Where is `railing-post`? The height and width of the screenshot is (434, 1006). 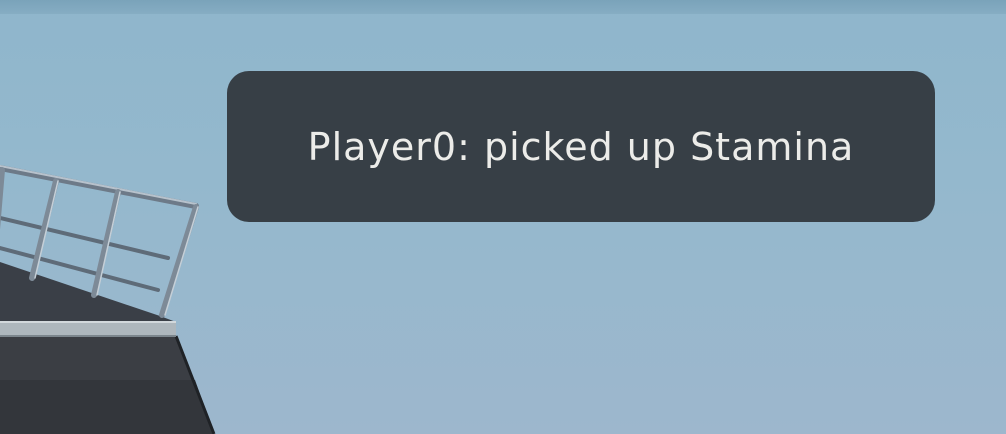
railing-post is located at coordinates (179, 261).